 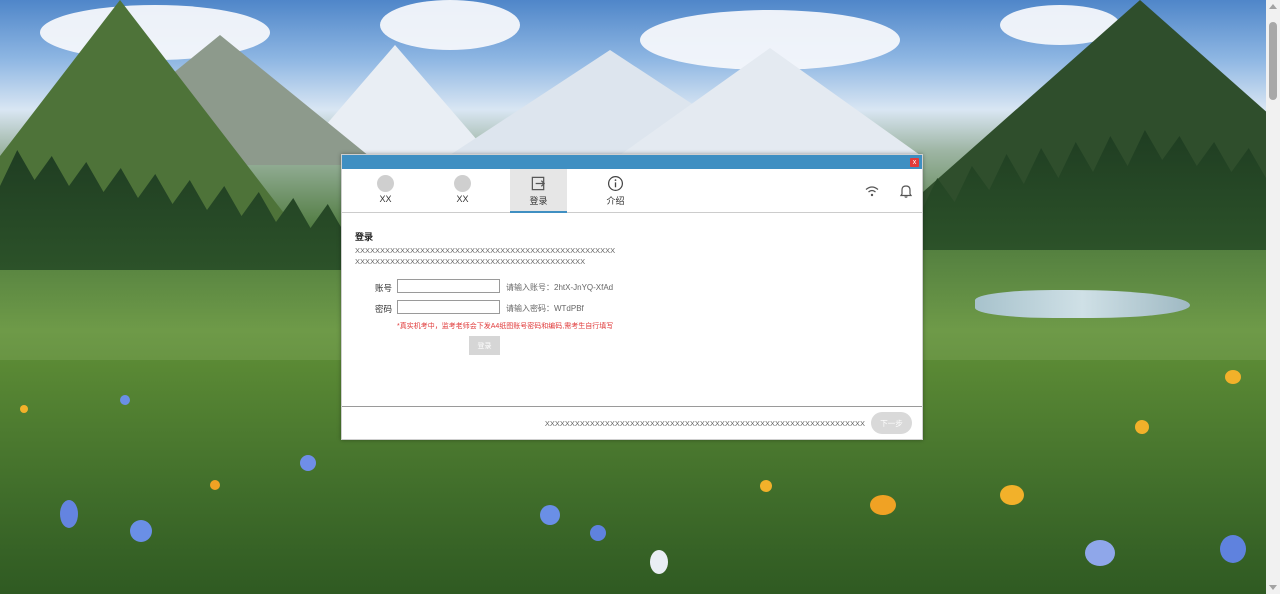 What do you see at coordinates (560, 287) in the screenshot?
I see `account-hint: 请输入账号：2htX-JnYQ-XfAd` at bounding box center [560, 287].